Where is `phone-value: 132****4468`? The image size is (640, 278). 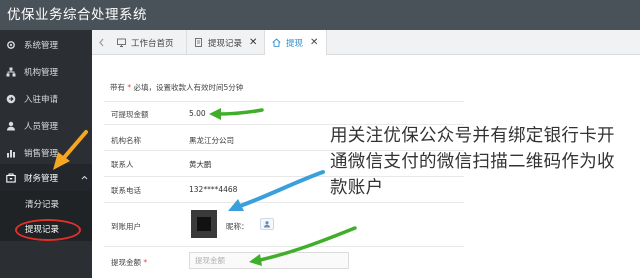
phone-value: 132****4468 is located at coordinates (213, 189).